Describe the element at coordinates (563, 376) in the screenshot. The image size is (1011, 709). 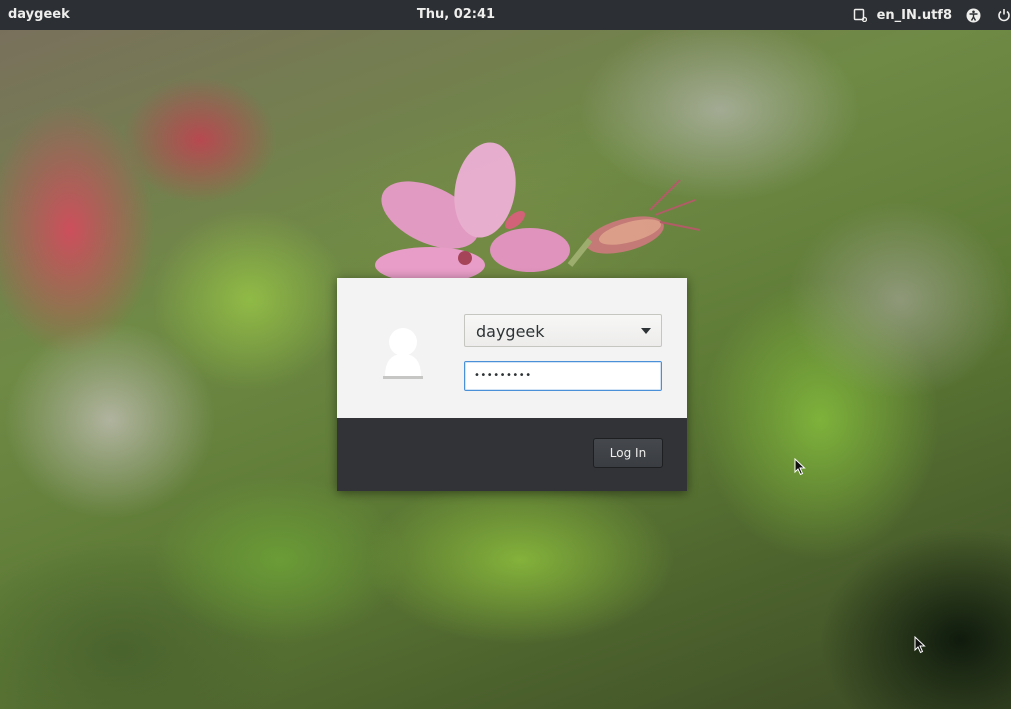
I see `password-field: •••••••••` at that location.